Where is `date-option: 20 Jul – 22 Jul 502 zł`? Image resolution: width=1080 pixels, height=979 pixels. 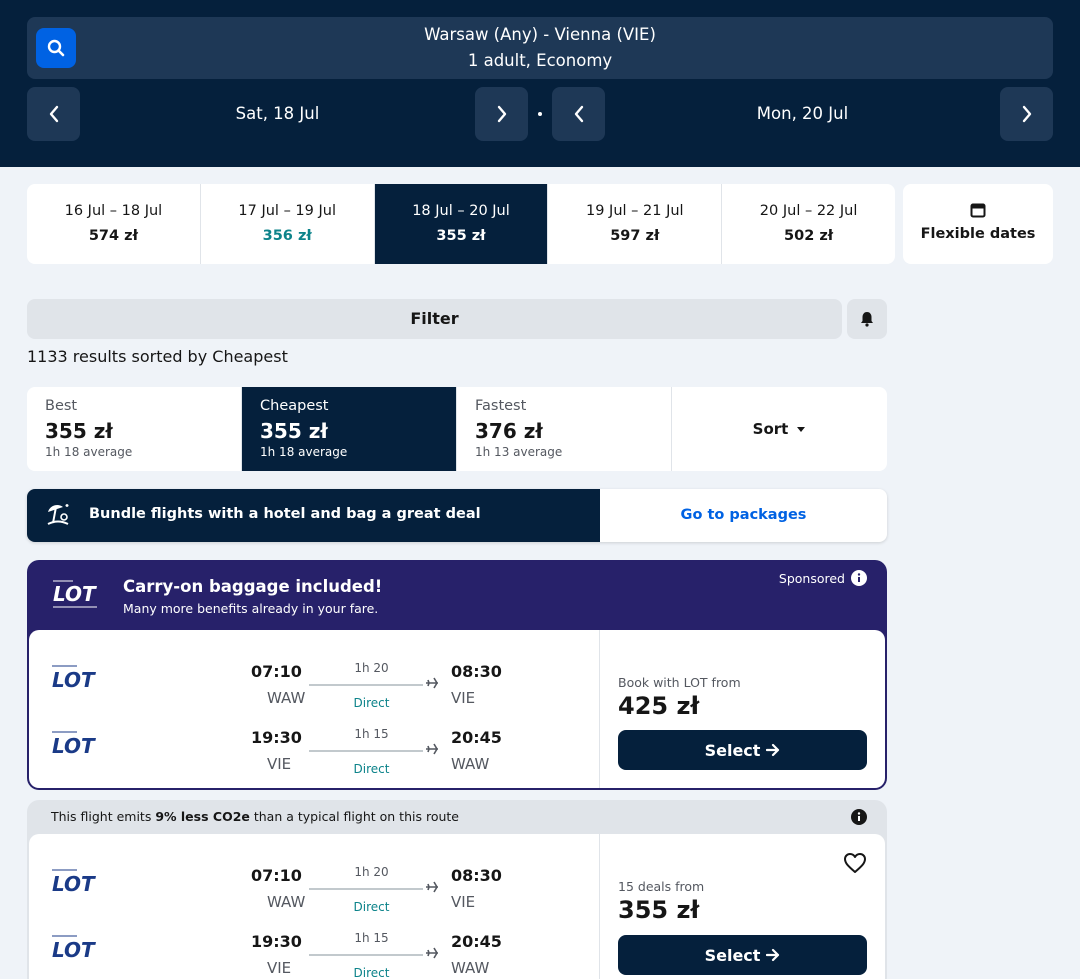 date-option: 20 Jul – 22 Jul 502 zł is located at coordinates (808, 224).